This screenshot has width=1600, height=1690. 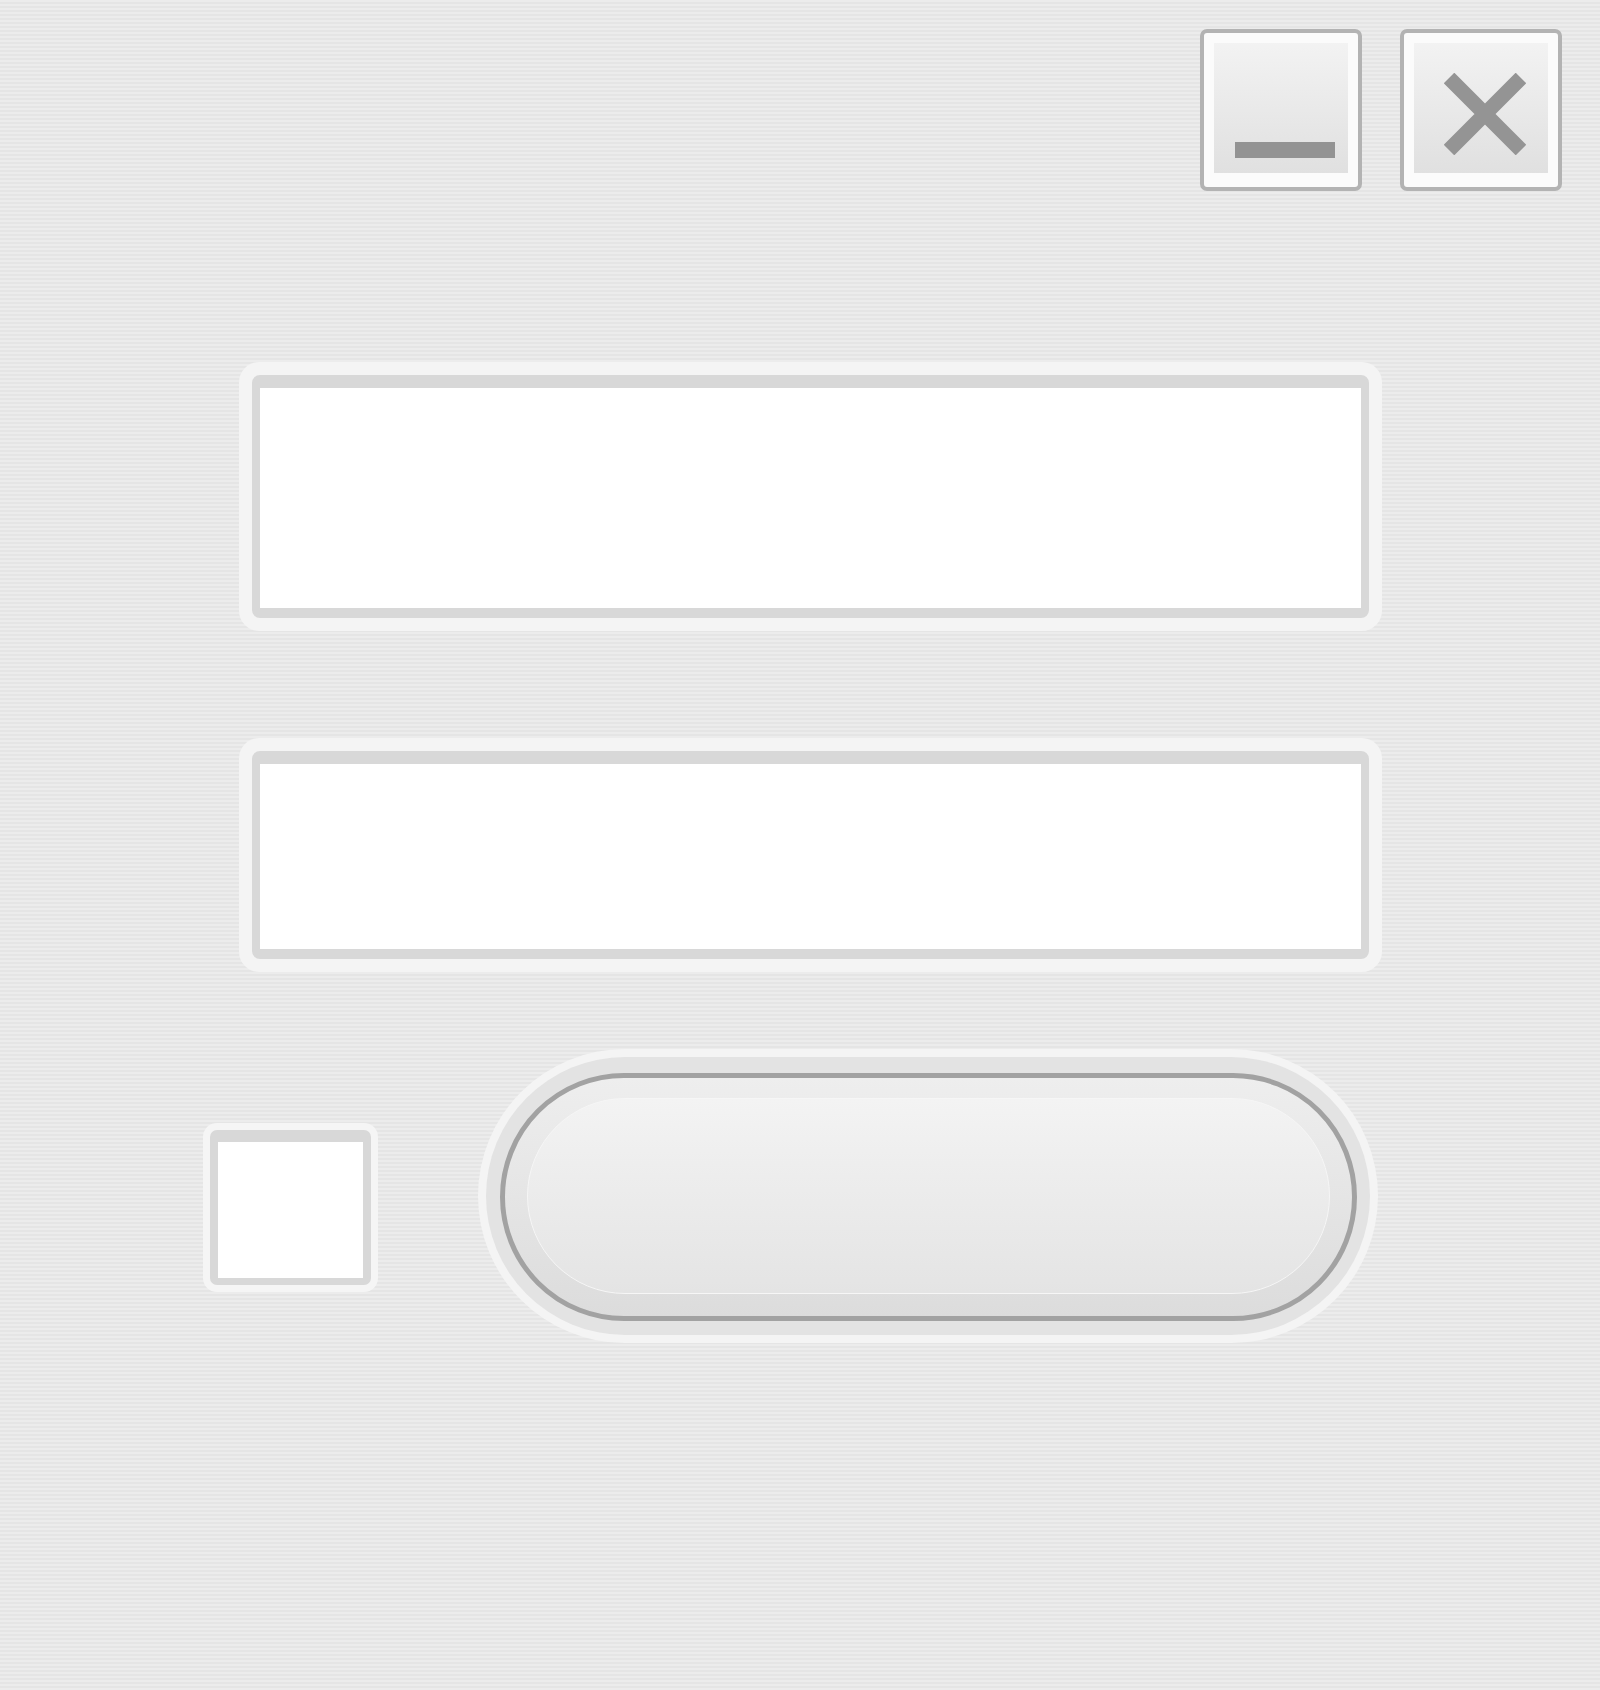 What do you see at coordinates (1485, 114) in the screenshot?
I see `close-icon` at bounding box center [1485, 114].